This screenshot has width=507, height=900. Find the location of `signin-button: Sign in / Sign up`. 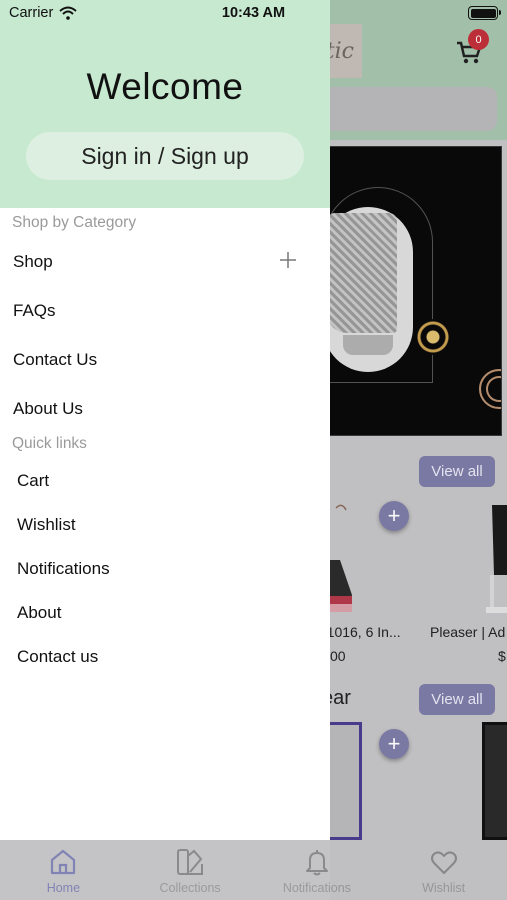

signin-button: Sign in / Sign up is located at coordinates (165, 156).